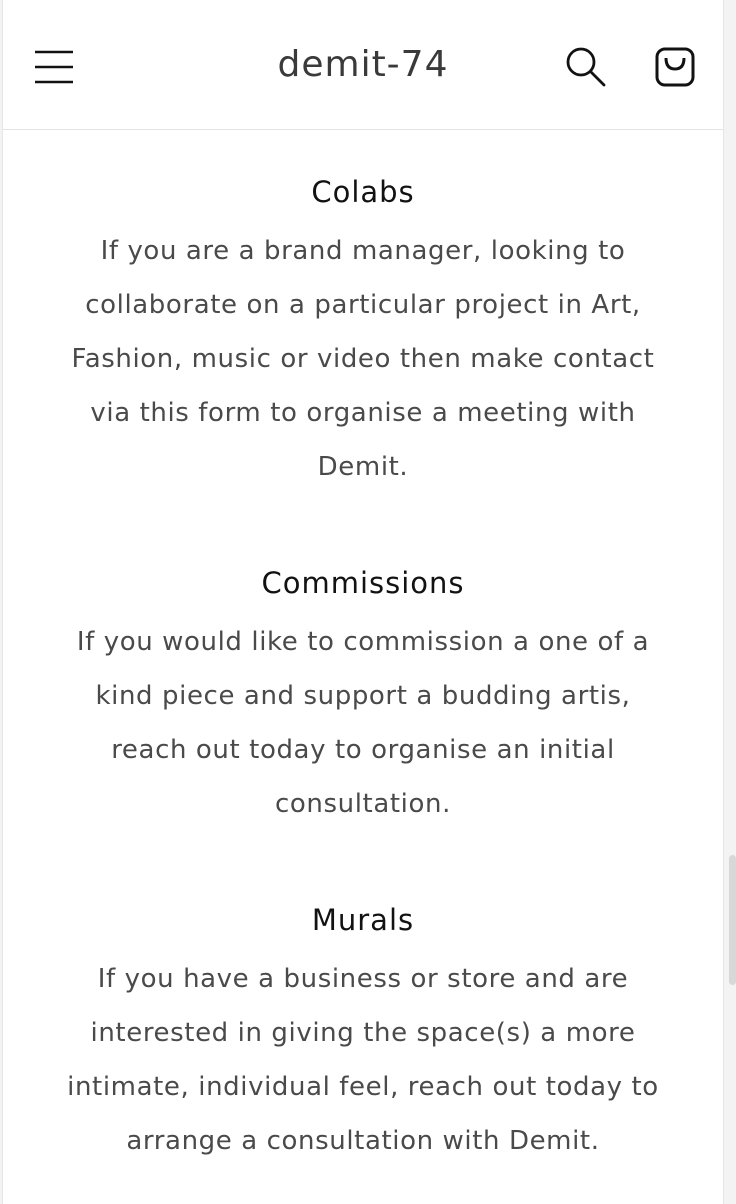 The image size is (736, 1204). I want to click on section-title: Murals, so click(363, 920).